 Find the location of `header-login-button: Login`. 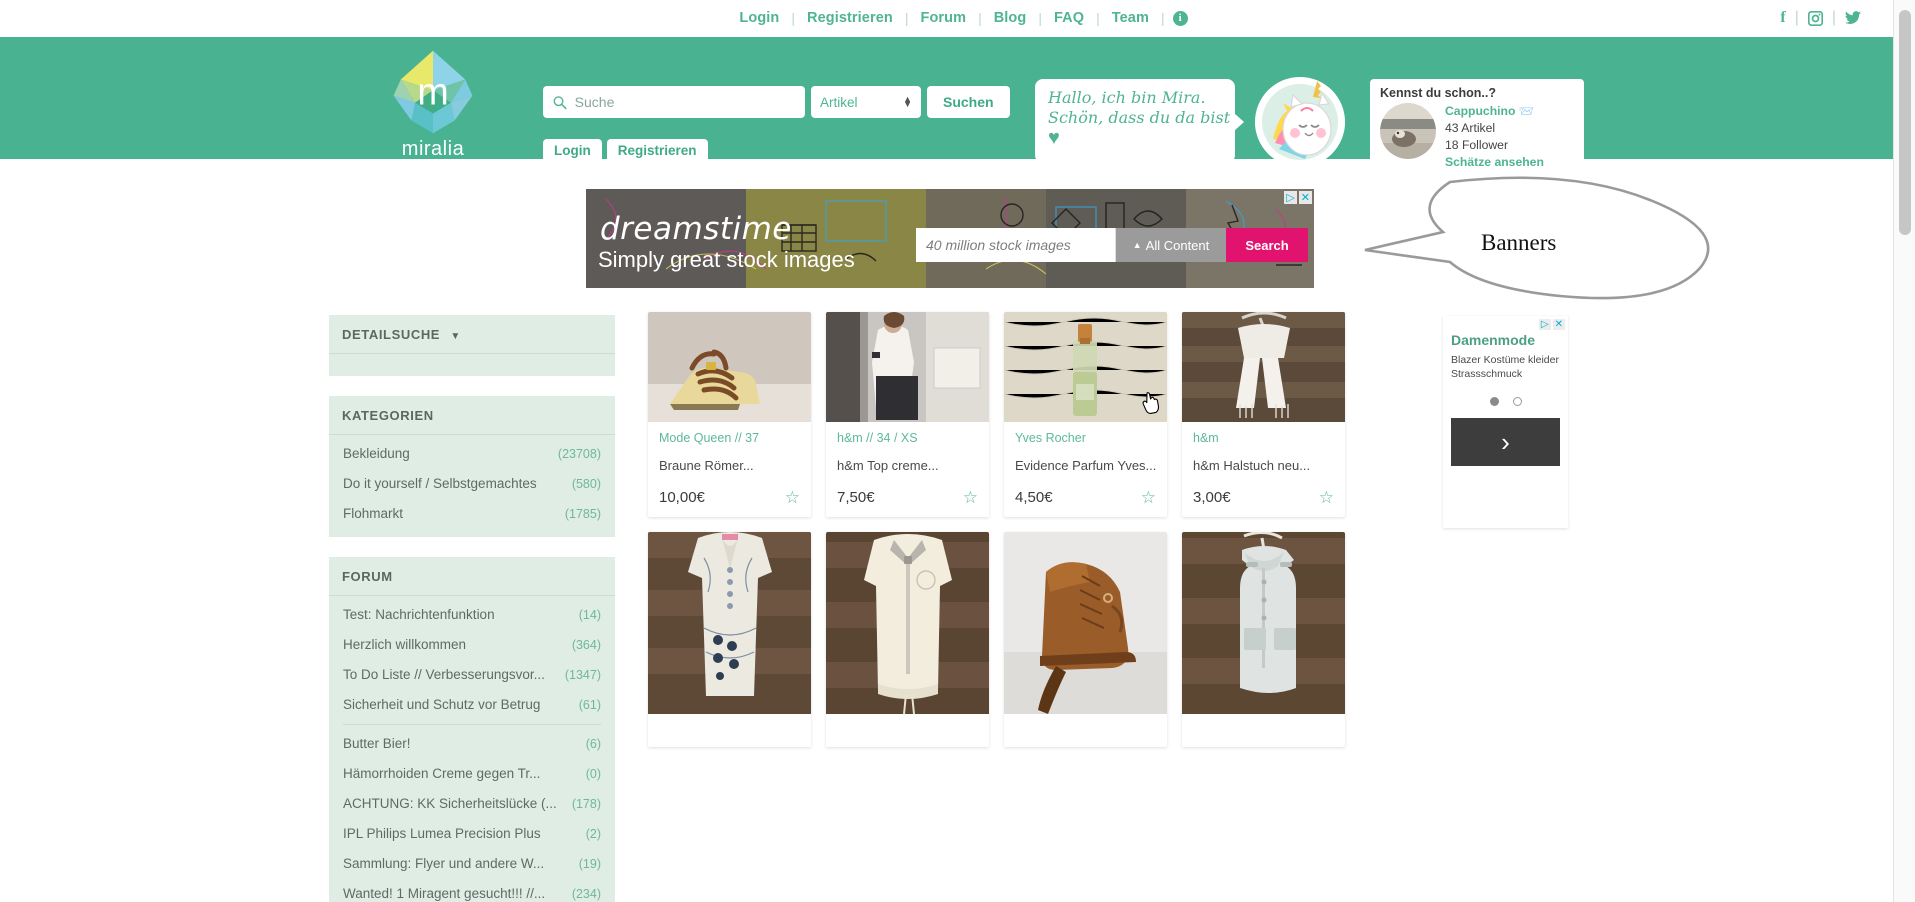

header-login-button: Login is located at coordinates (572, 150).